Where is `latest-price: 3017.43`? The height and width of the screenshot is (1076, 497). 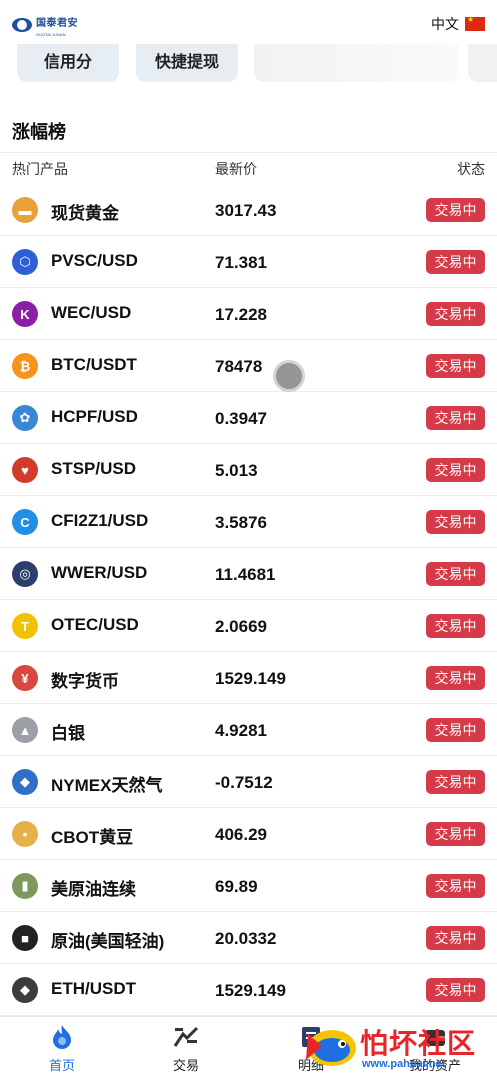
latest-price: 3017.43 is located at coordinates (246, 210).